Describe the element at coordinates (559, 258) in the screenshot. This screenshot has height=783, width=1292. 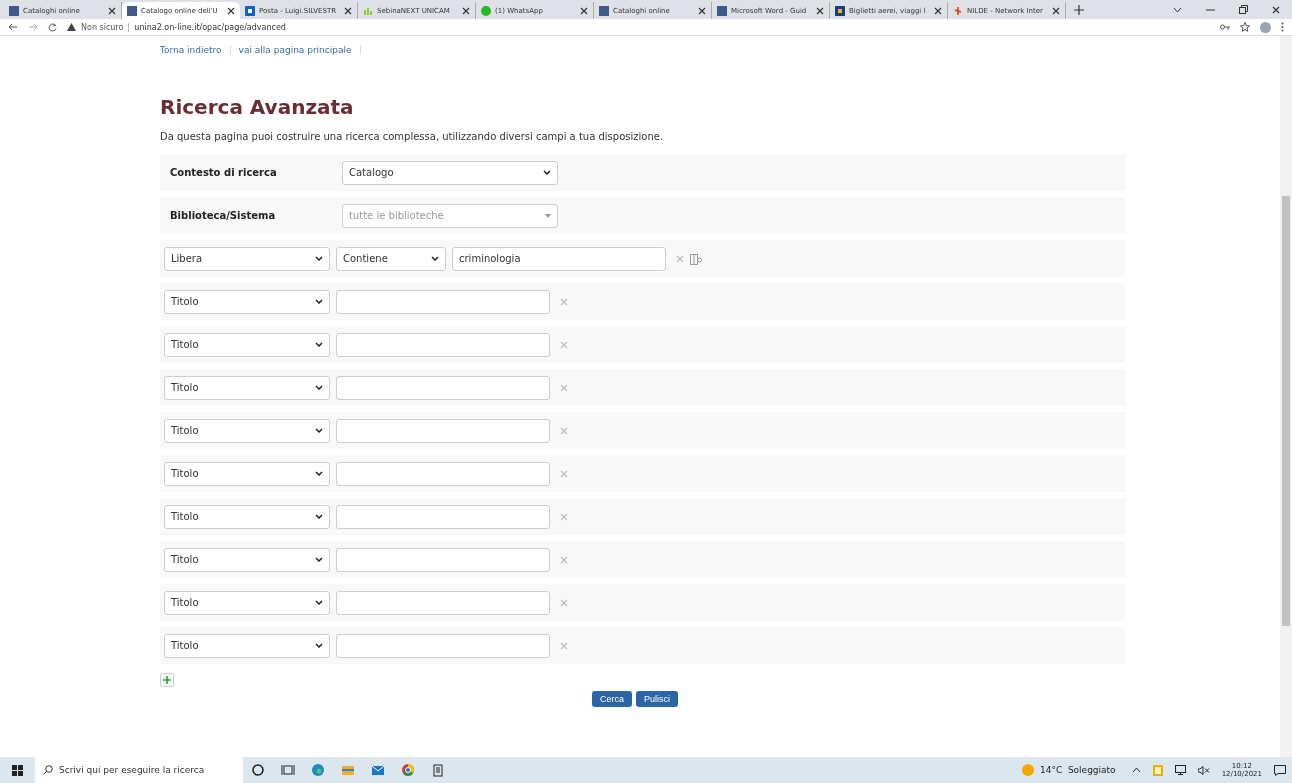
I see `text-input: criminologia` at that location.